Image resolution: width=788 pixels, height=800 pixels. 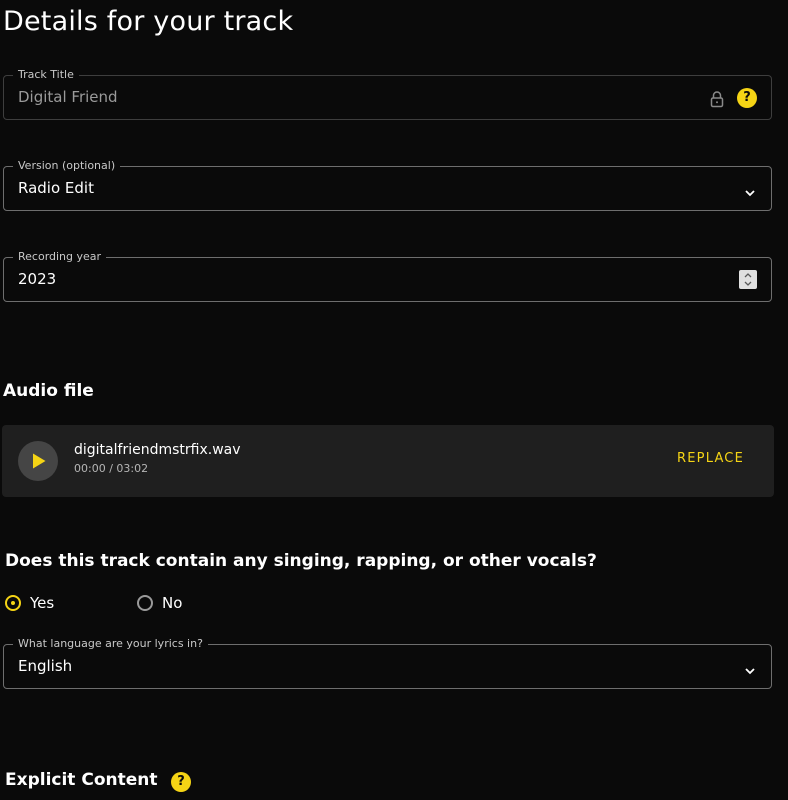 I want to click on radio-unchecked-icon, so click(x=145, y=603).